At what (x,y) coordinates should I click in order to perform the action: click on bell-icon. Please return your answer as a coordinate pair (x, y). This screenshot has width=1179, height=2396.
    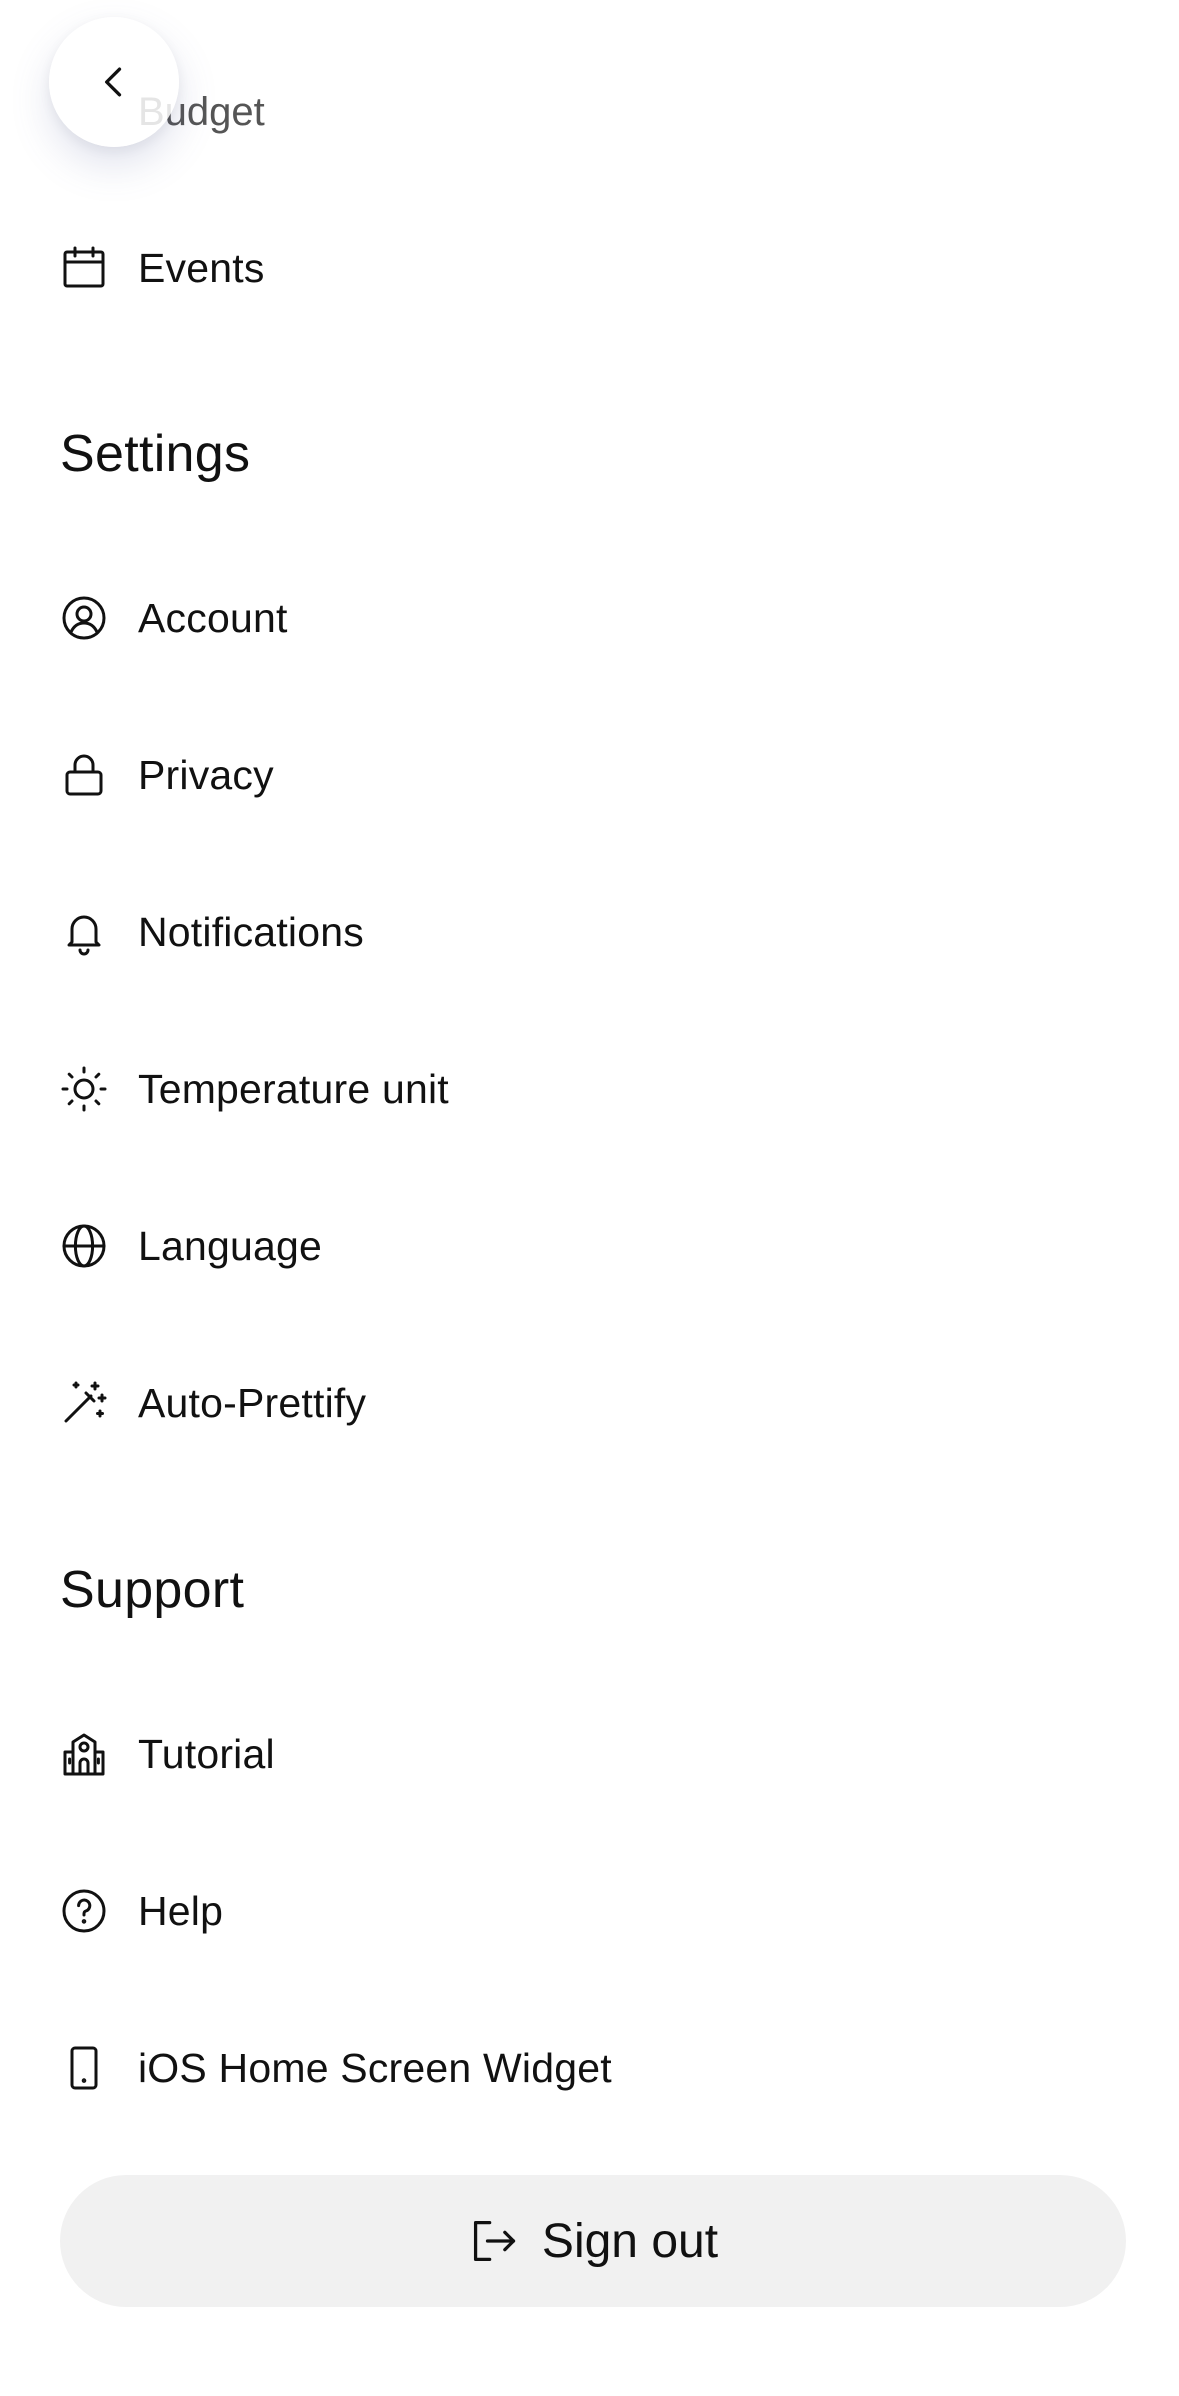
    Looking at the image, I should click on (84, 932).